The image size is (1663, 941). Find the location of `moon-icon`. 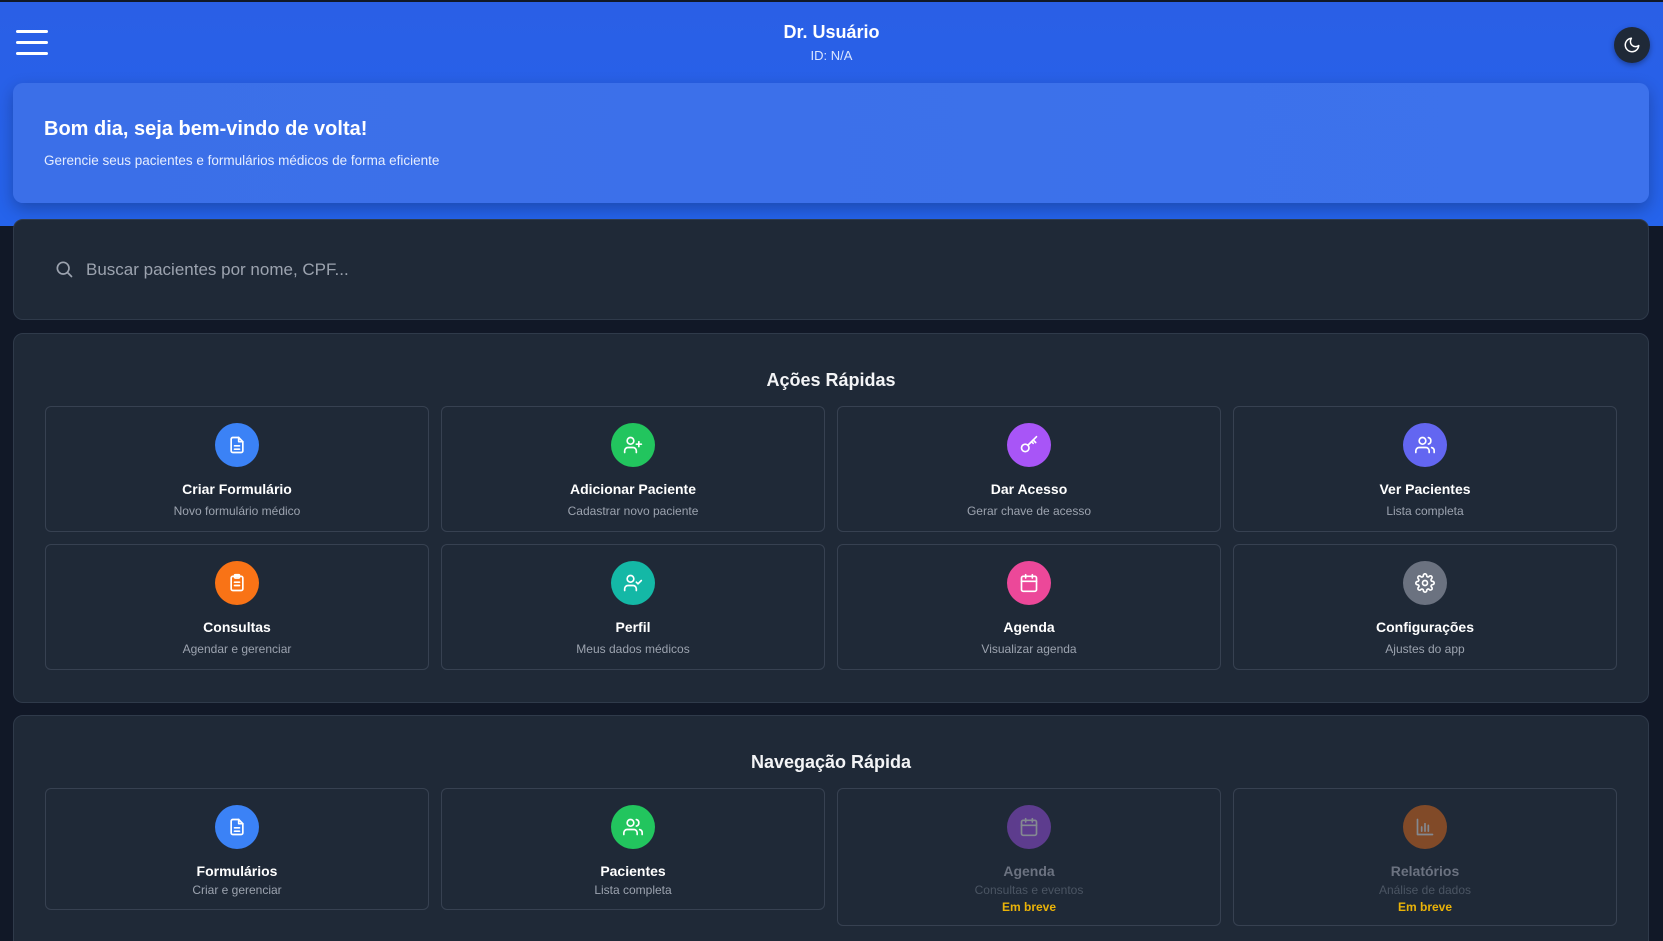

moon-icon is located at coordinates (1632, 45).